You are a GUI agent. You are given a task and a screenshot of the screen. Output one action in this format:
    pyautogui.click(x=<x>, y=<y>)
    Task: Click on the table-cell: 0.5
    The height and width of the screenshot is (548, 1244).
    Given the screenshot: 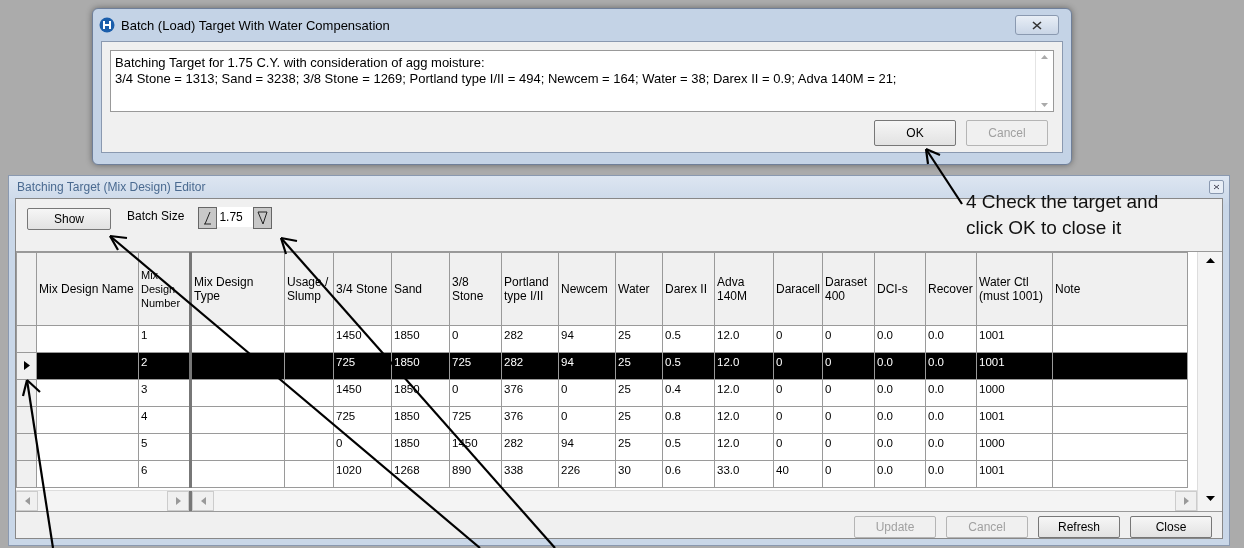 What is the action you would take?
    pyautogui.click(x=688, y=339)
    